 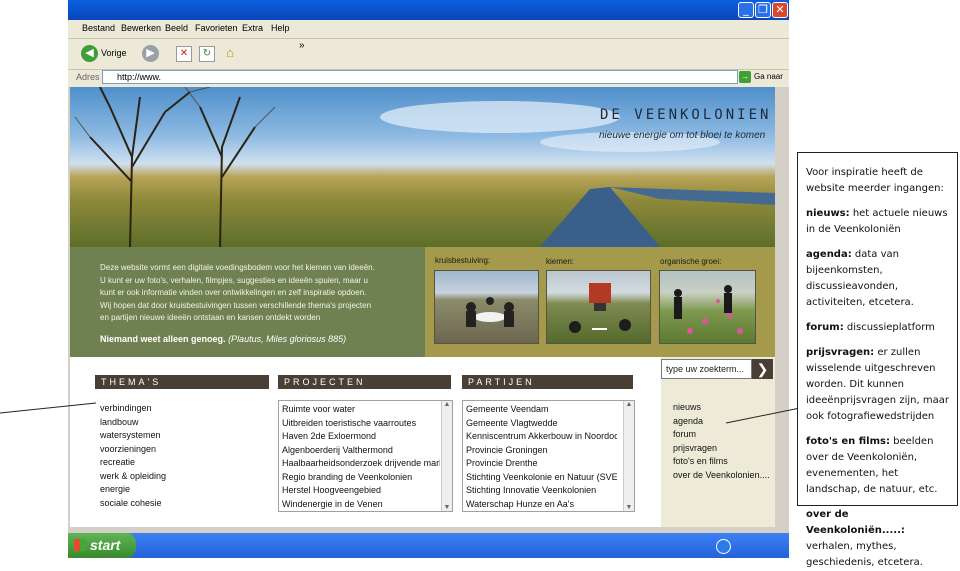 What do you see at coordinates (829, 254) in the screenshot?
I see `callout-term: agenda:` at bounding box center [829, 254].